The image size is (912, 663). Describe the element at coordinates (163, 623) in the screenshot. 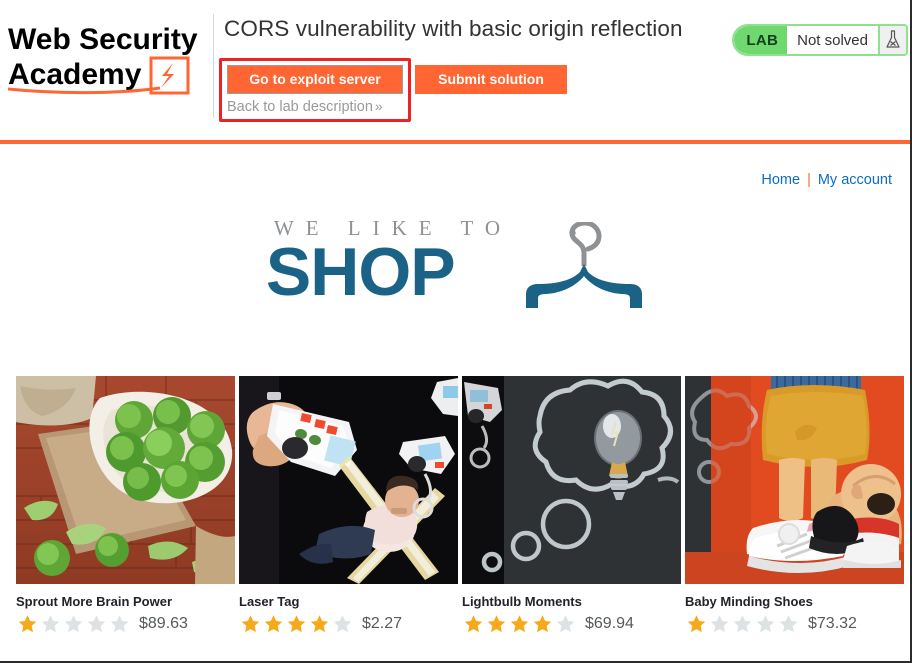

I see `product-price: $89.63` at that location.